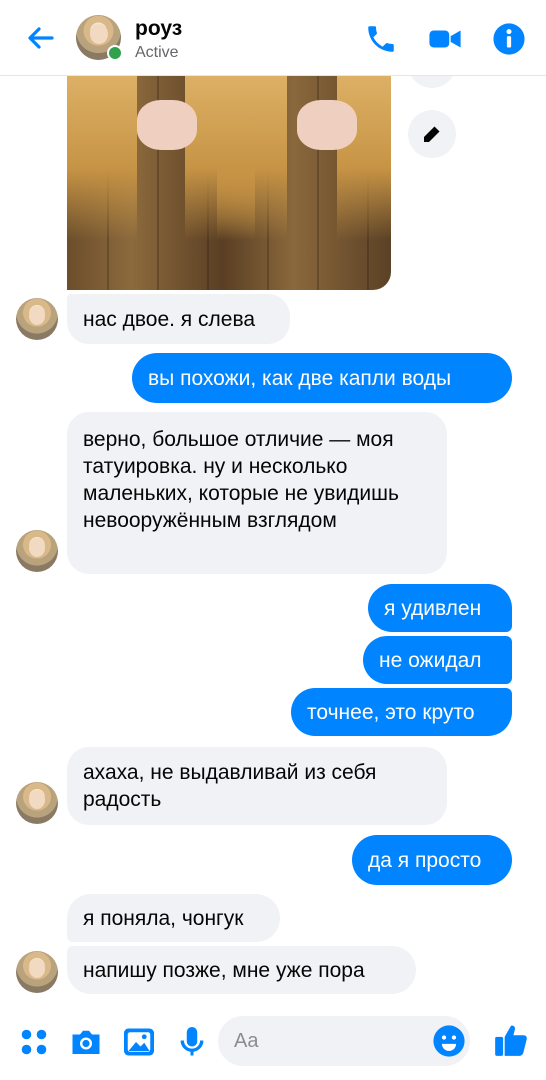 This screenshot has width=546, height=1080. Describe the element at coordinates (437, 660) in the screenshot. I see `outgoing-message: не ожидал` at that location.